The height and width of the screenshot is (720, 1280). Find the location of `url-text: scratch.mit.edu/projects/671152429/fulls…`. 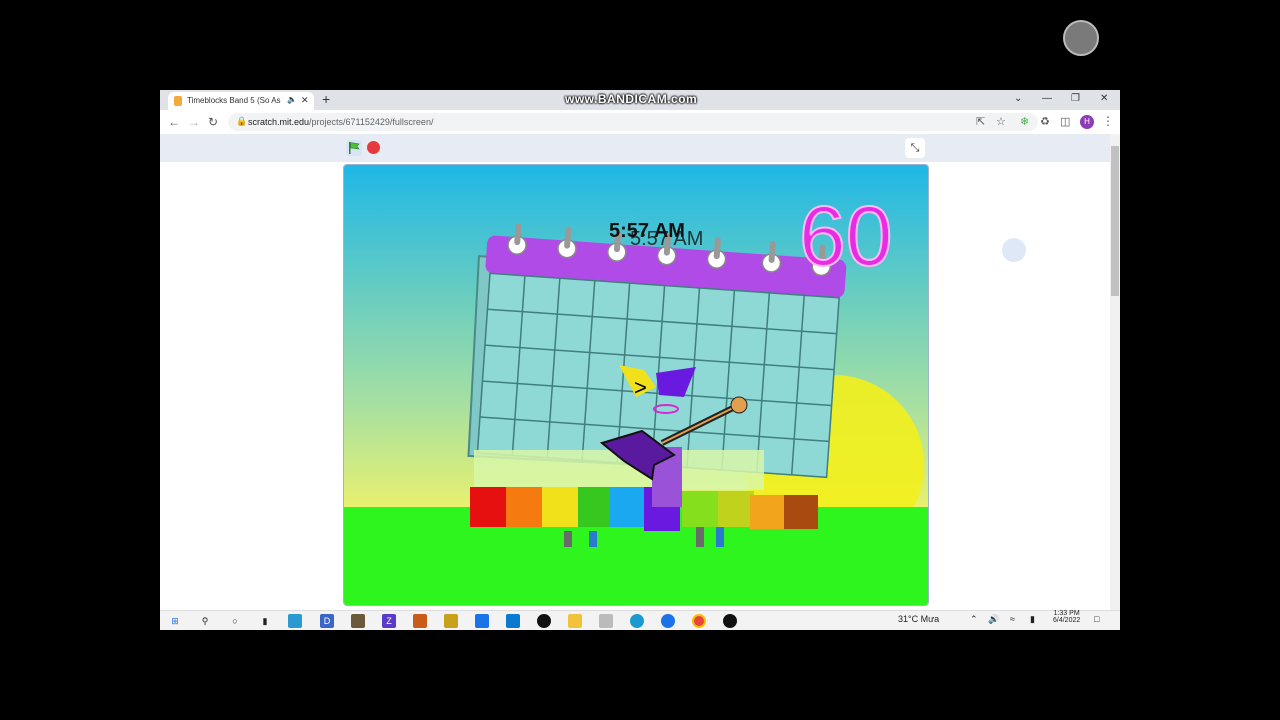

url-text: scratch.mit.edu/projects/671152429/fulls… is located at coordinates (340, 122).